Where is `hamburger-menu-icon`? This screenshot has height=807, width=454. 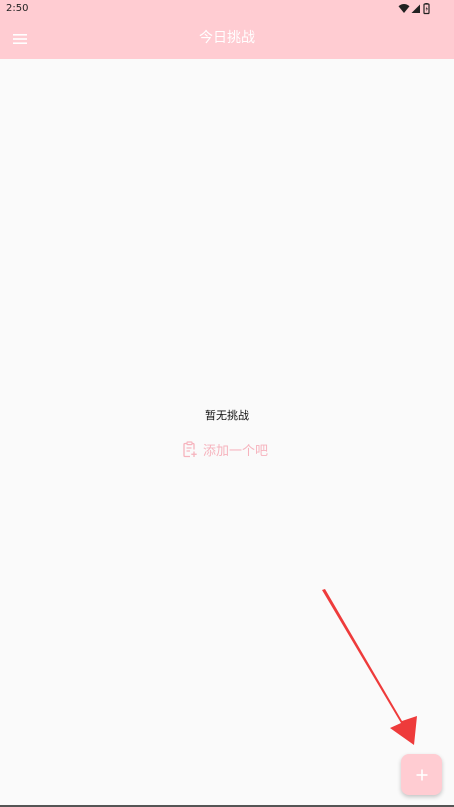 hamburger-menu-icon is located at coordinates (20, 39).